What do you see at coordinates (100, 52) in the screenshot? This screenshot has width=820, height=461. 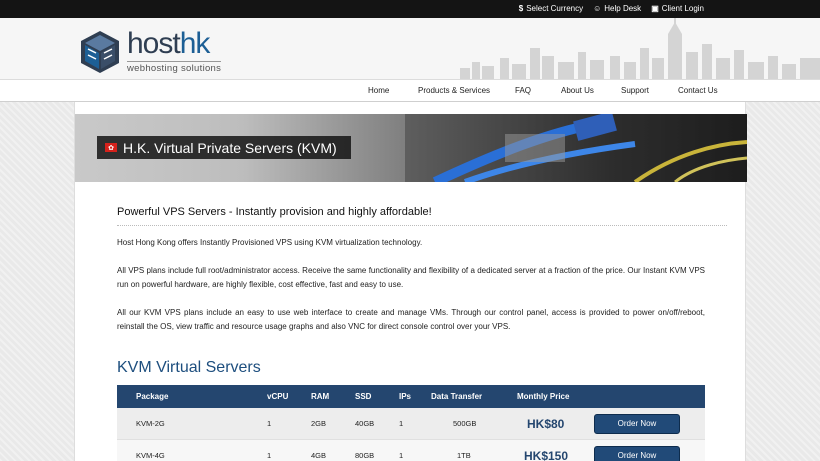 I see `cube-logo-icon` at bounding box center [100, 52].